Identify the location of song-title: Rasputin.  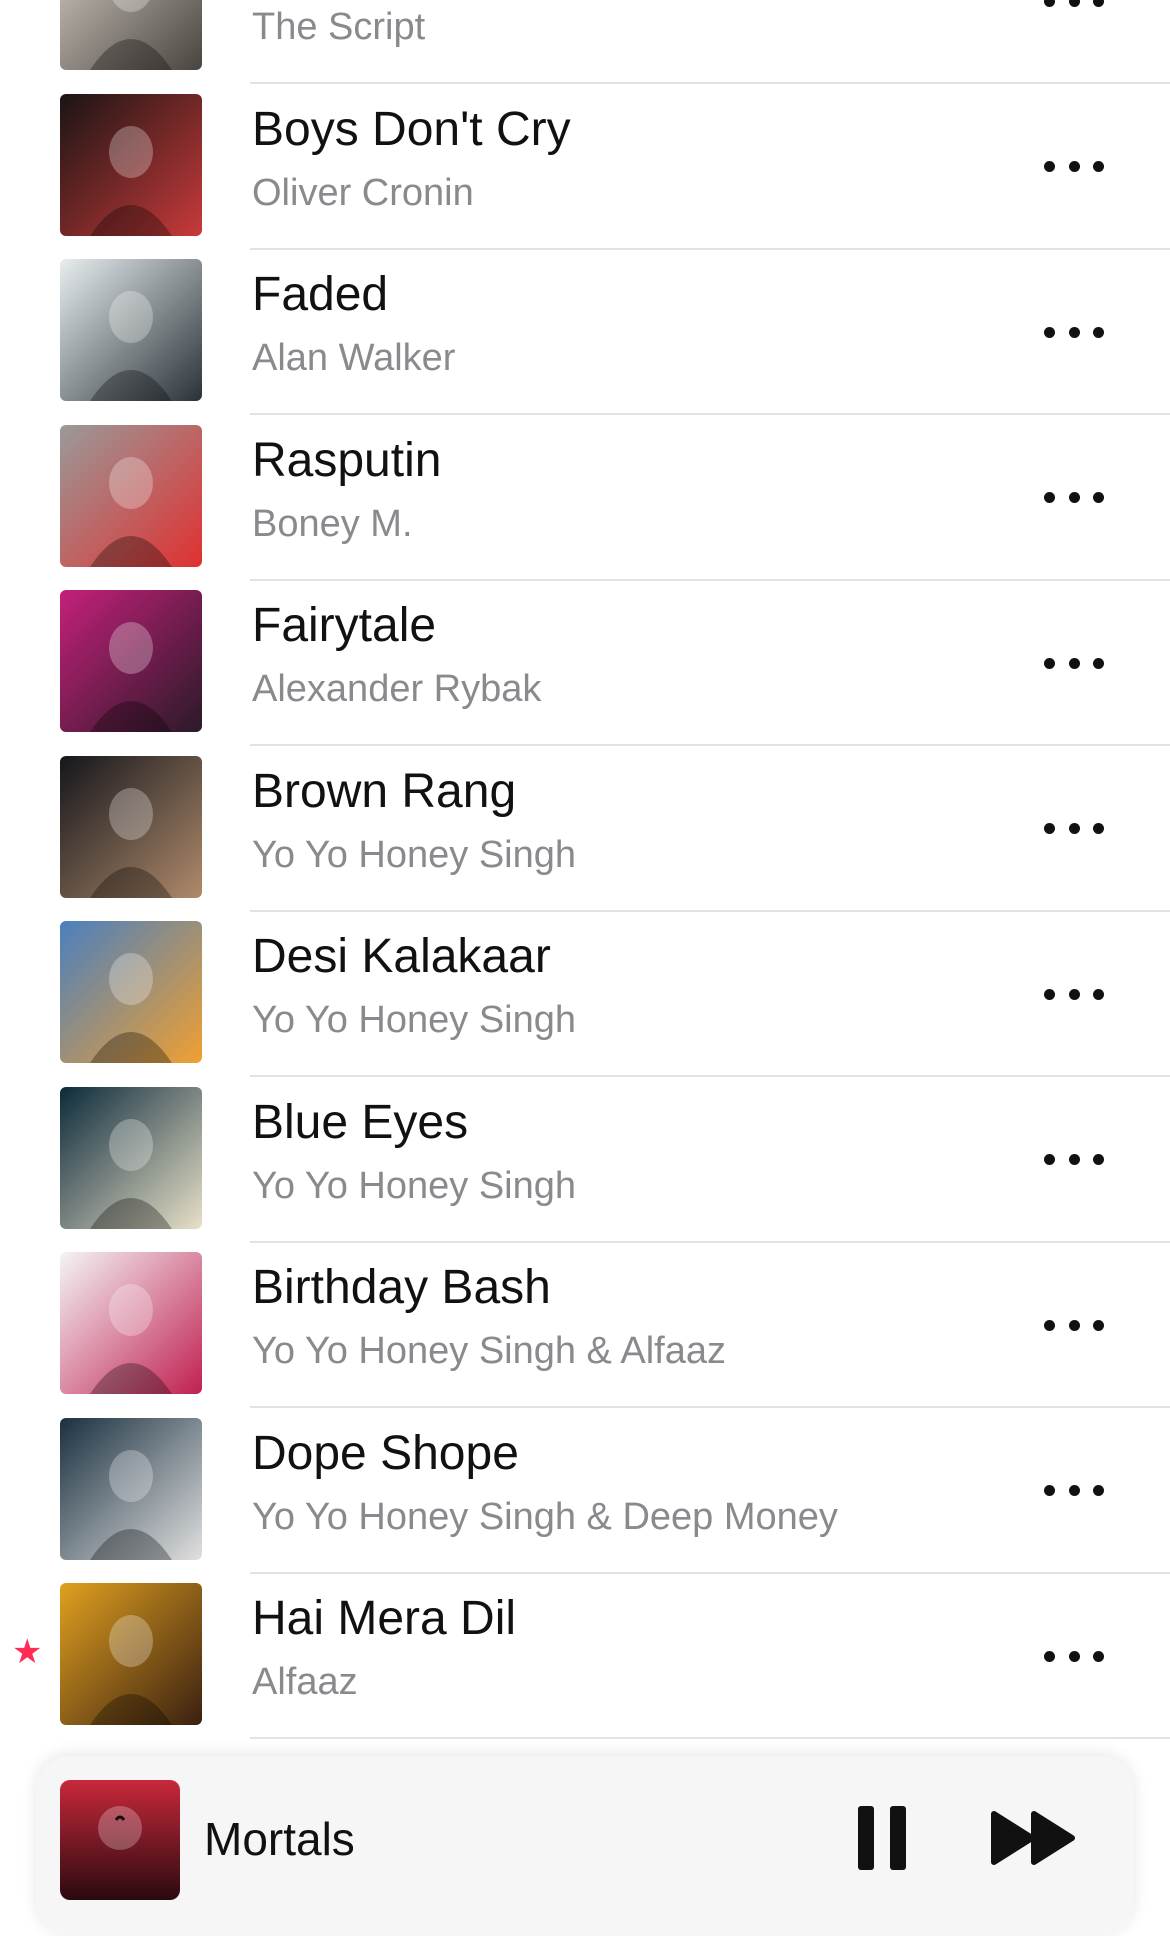
(347, 460).